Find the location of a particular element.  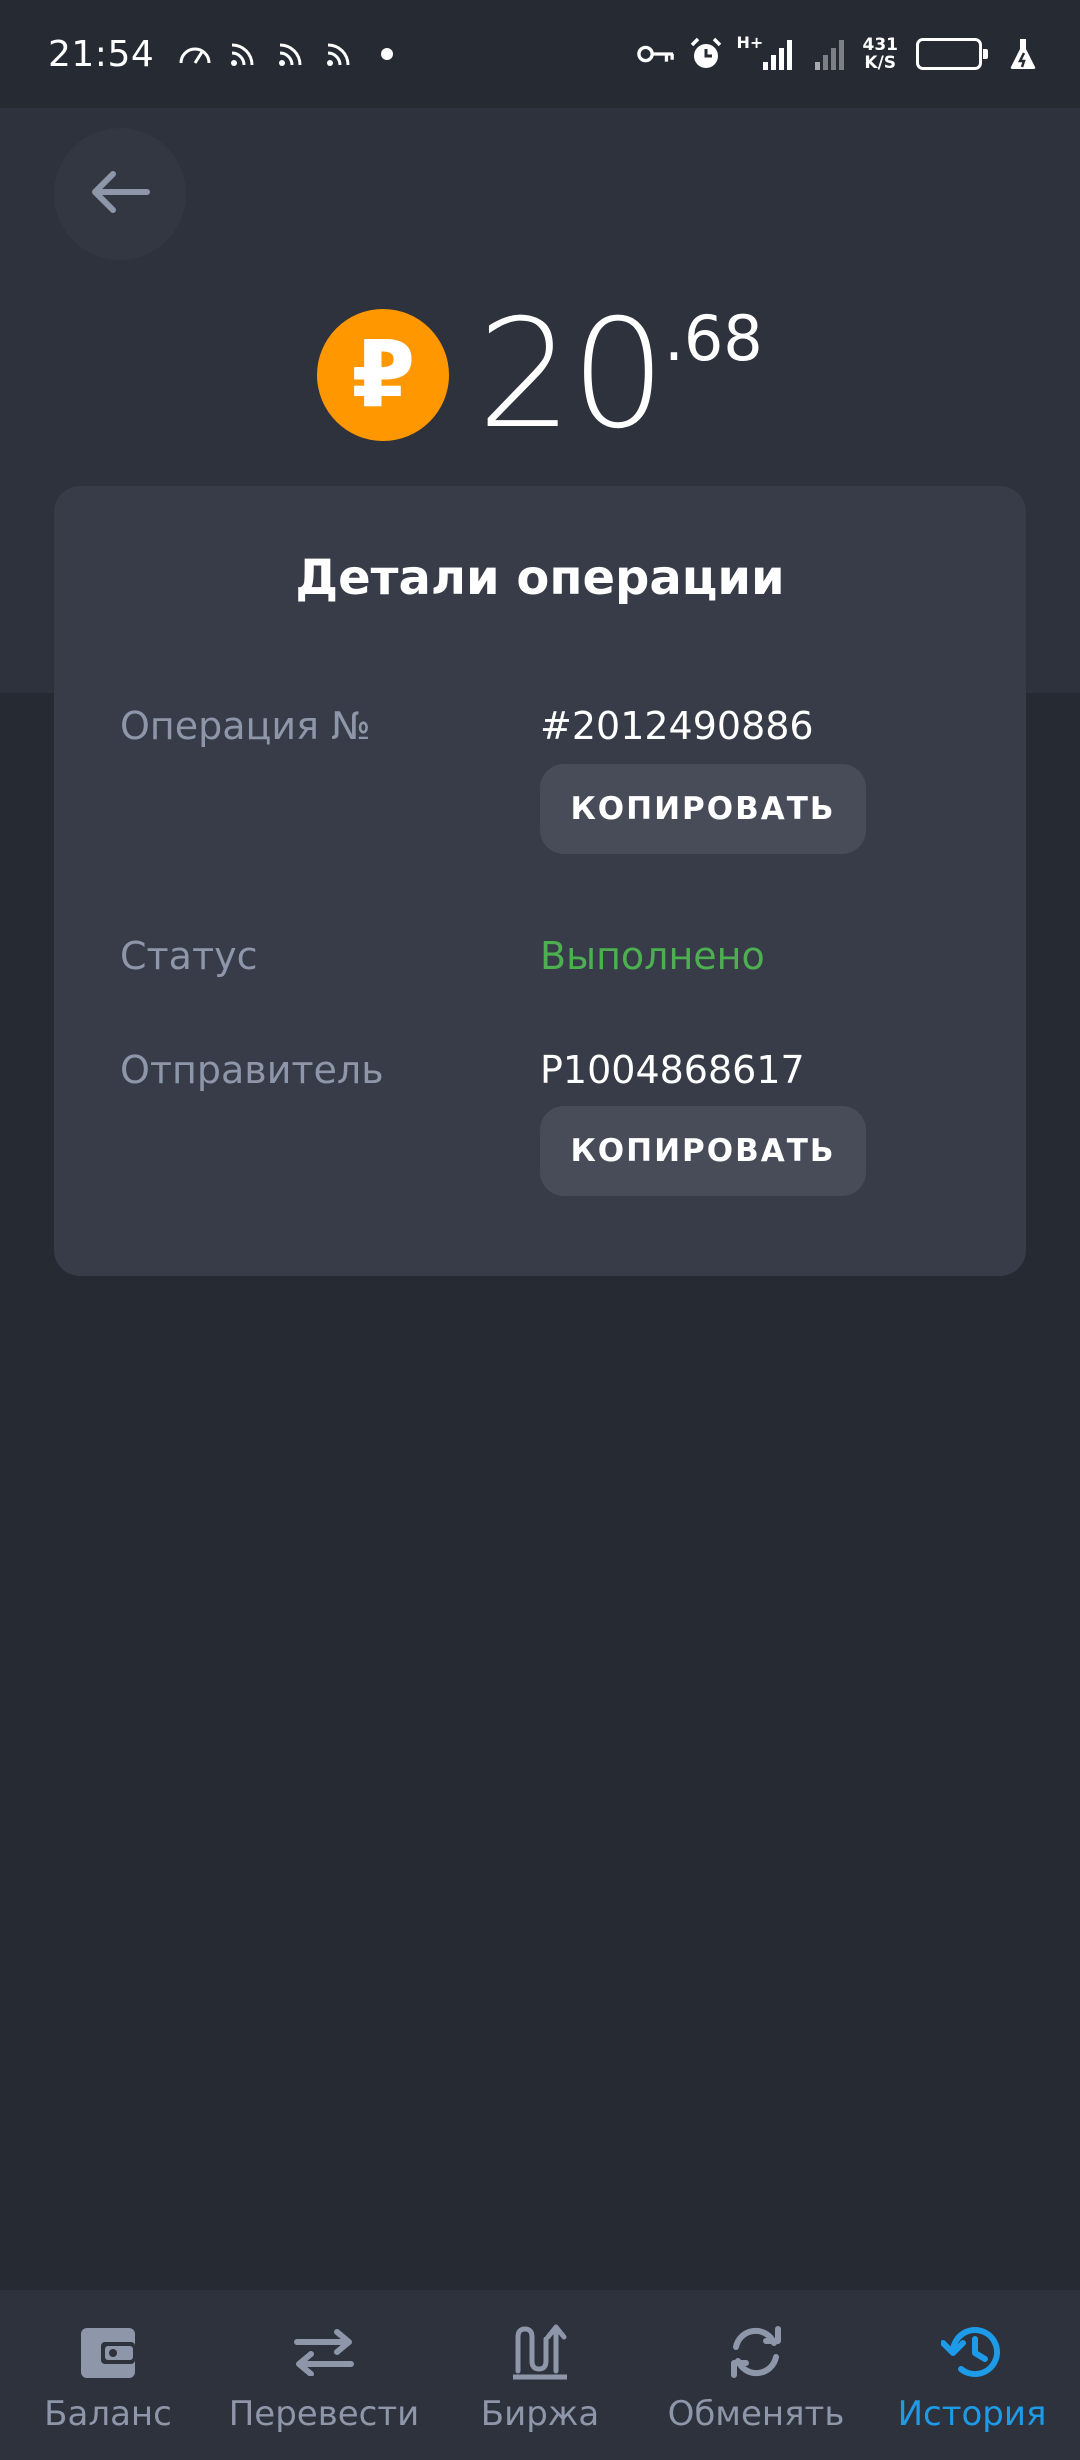

ruble-icon: ₽ is located at coordinates (383, 375).